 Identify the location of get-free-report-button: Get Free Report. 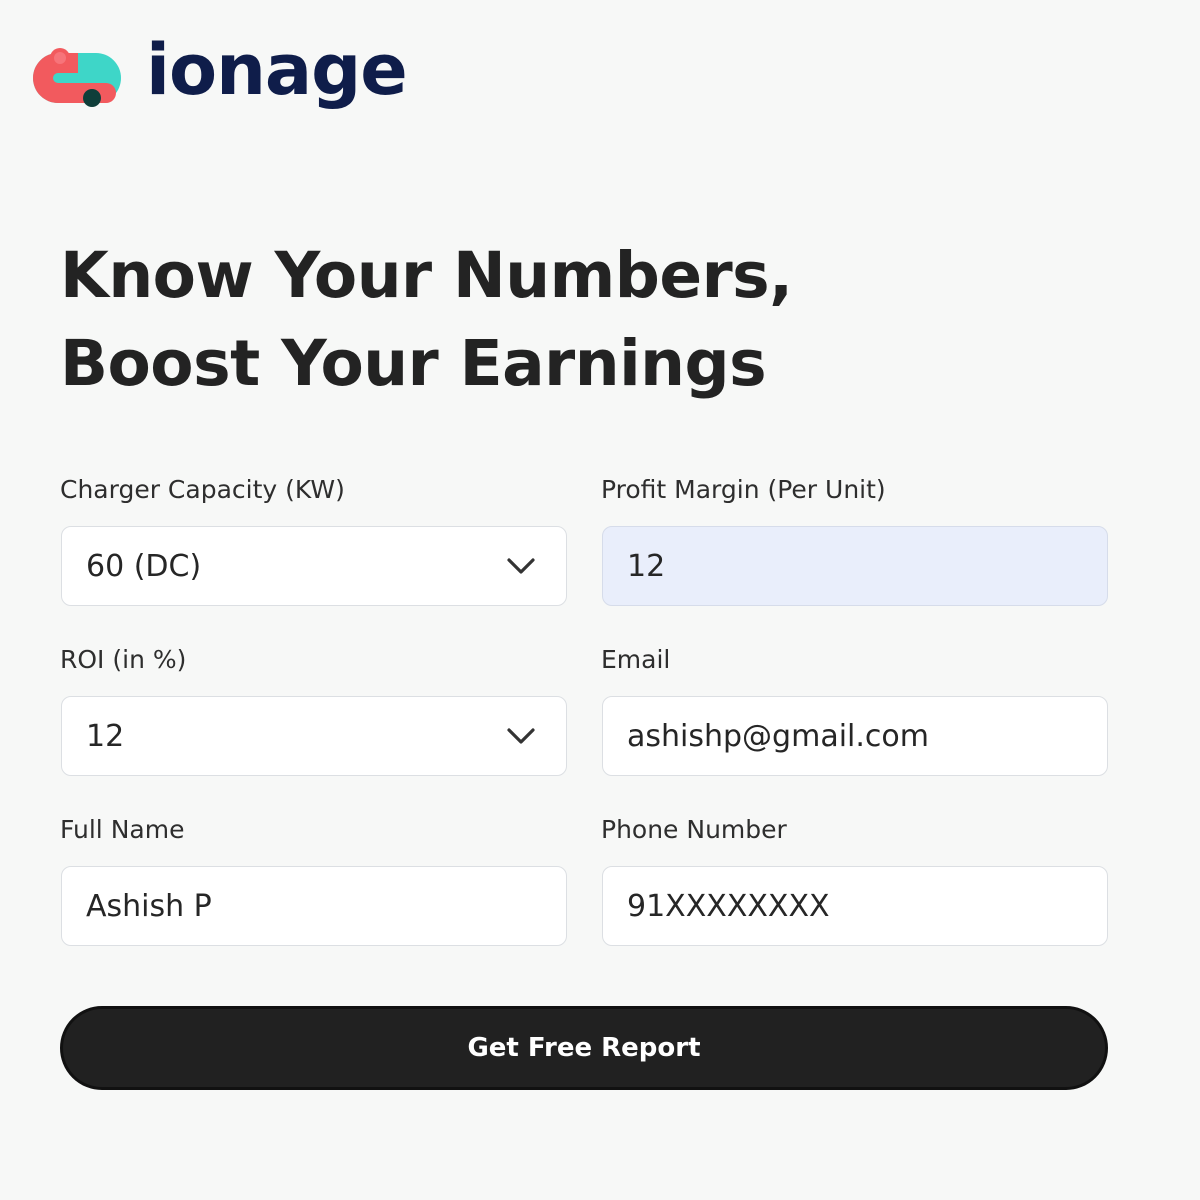
(584, 1048).